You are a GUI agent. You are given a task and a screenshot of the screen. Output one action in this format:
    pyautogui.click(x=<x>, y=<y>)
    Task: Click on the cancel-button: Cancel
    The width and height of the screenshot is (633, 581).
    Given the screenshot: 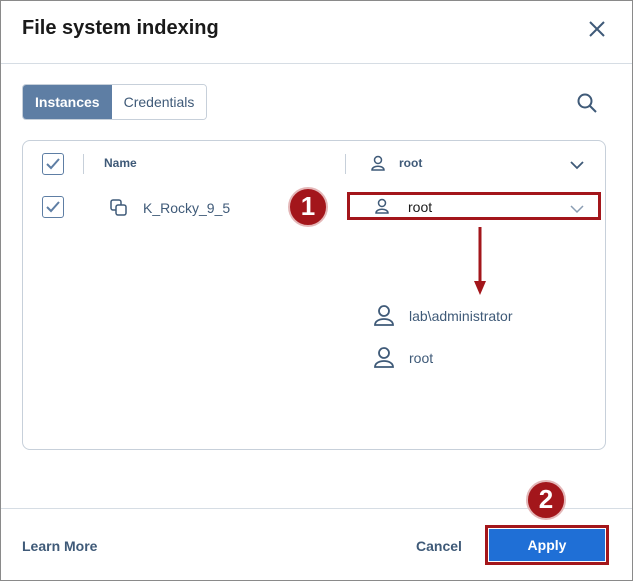 What is the action you would take?
    pyautogui.click(x=439, y=546)
    